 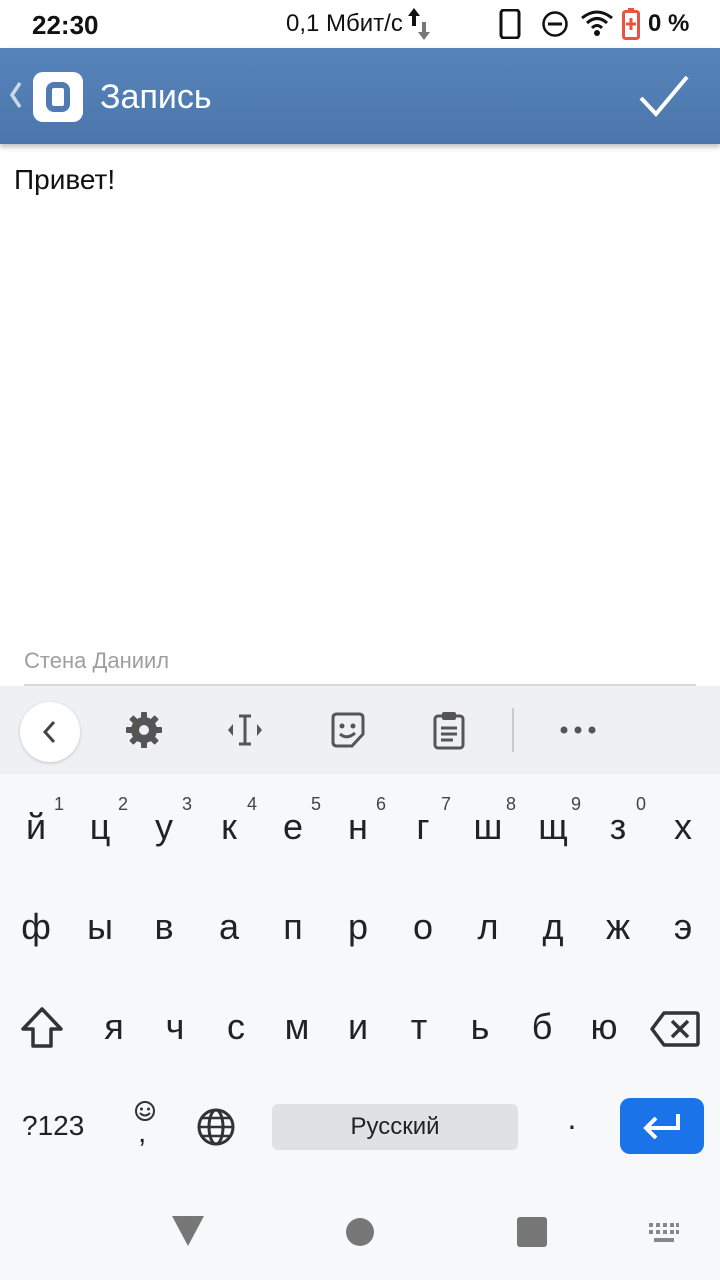 What do you see at coordinates (618, 828) in the screenshot?
I see `key-з: 0з` at bounding box center [618, 828].